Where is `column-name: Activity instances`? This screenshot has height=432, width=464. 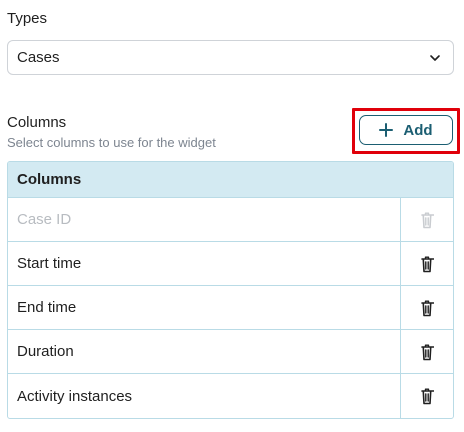
column-name: Activity instances is located at coordinates (75, 396).